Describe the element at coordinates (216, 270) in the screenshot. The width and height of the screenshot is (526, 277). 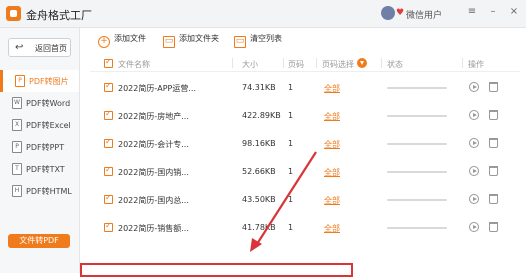
I see `annotation-highlight-box` at that location.